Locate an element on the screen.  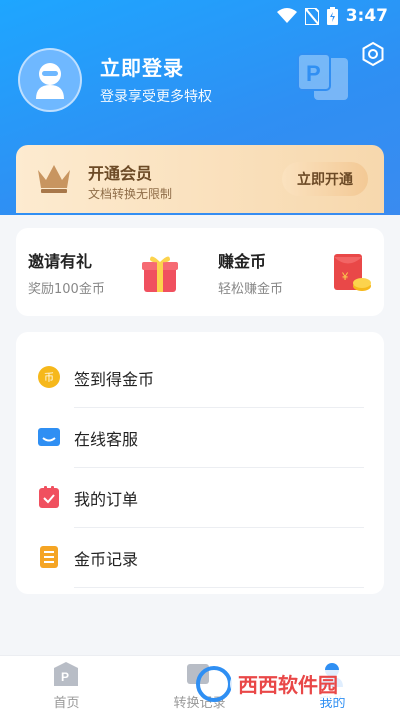
vip-banner: 开通会员 文档转换无限制 立即开通 is located at coordinates (200, 179).